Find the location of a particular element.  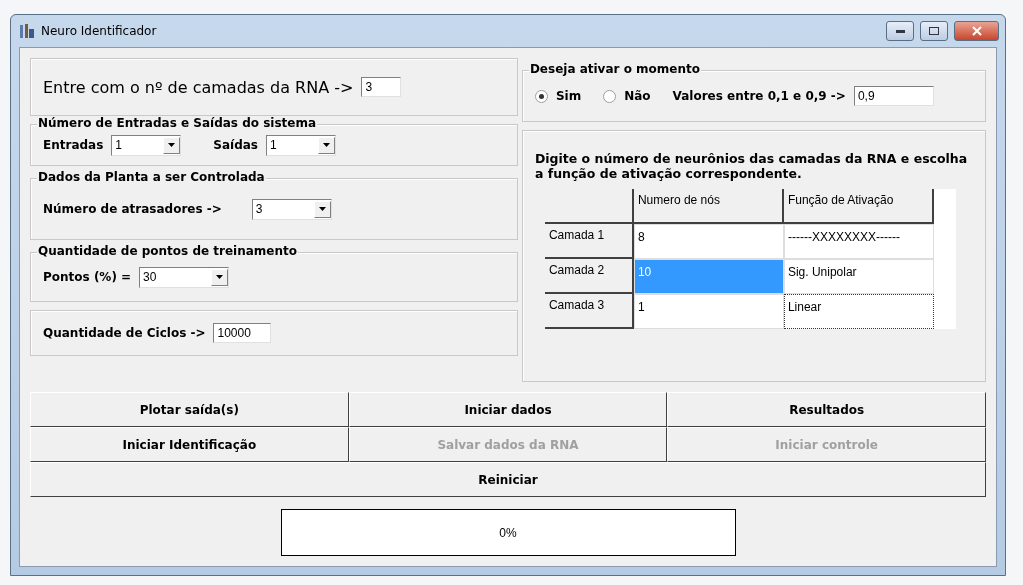

field-label: Número de atrasadores -> is located at coordinates (132, 209).